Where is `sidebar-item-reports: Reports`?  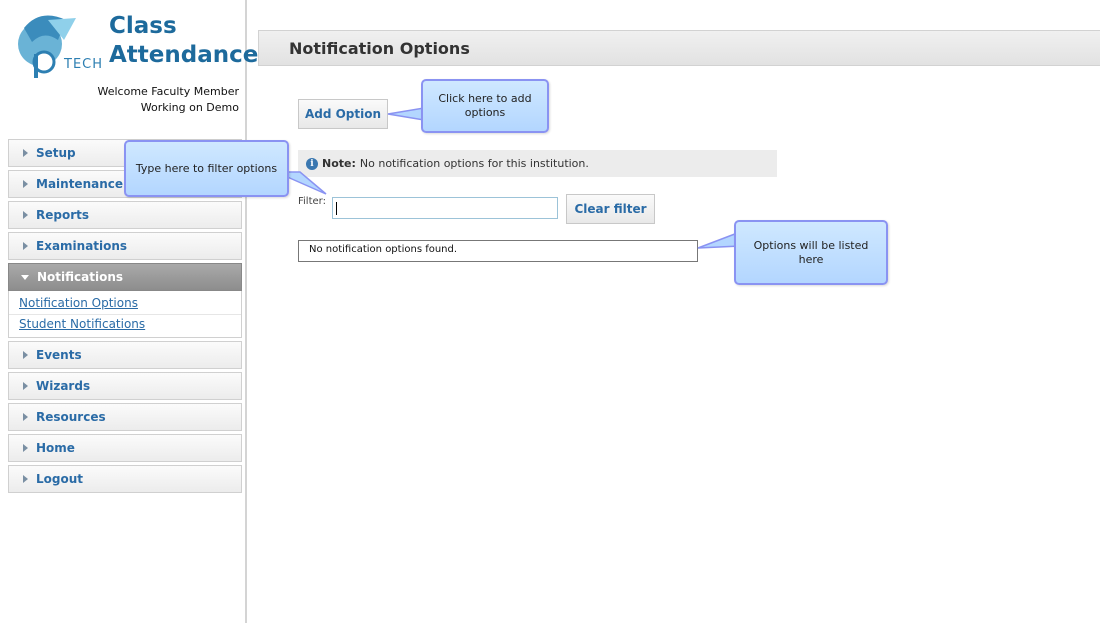 sidebar-item-reports: Reports is located at coordinates (125, 215).